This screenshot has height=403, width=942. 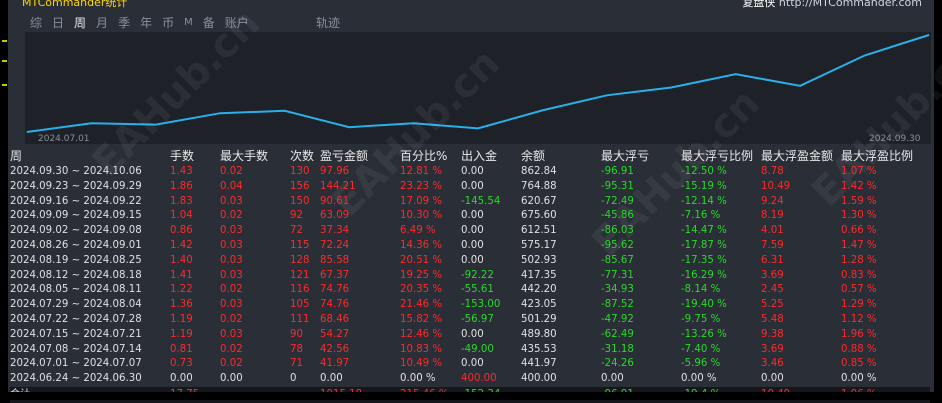 What do you see at coordinates (859, 231) in the screenshot?
I see `cell-max-float-profit-pct: 0.66 %` at bounding box center [859, 231].